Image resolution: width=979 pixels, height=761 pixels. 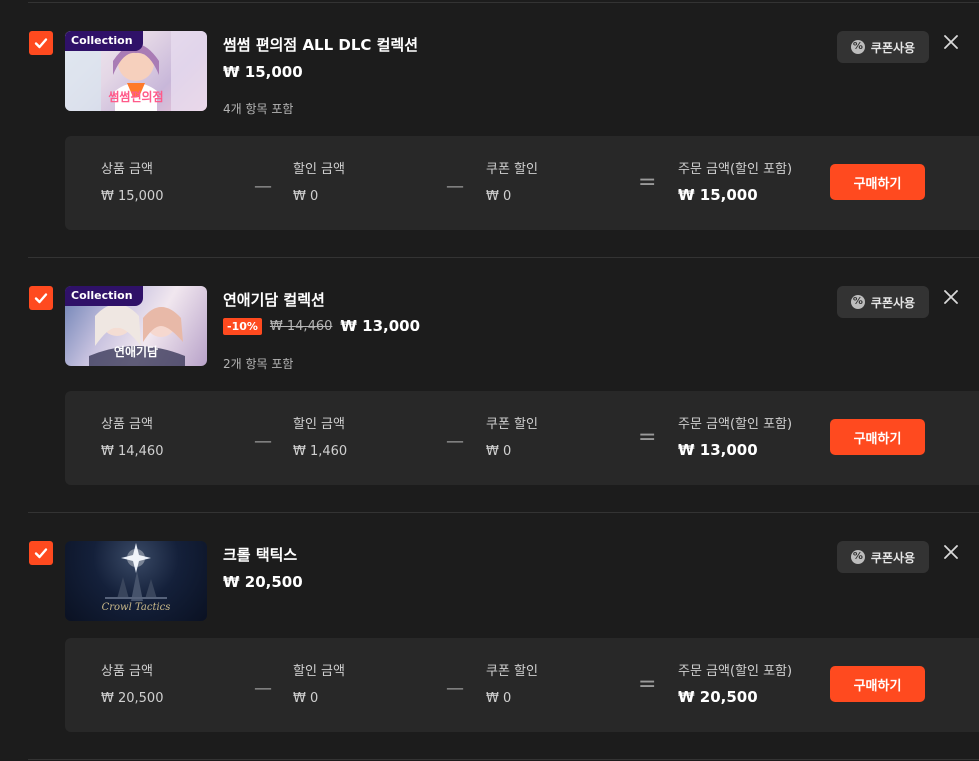 I want to click on price: ₩ 13,000, so click(x=380, y=326).